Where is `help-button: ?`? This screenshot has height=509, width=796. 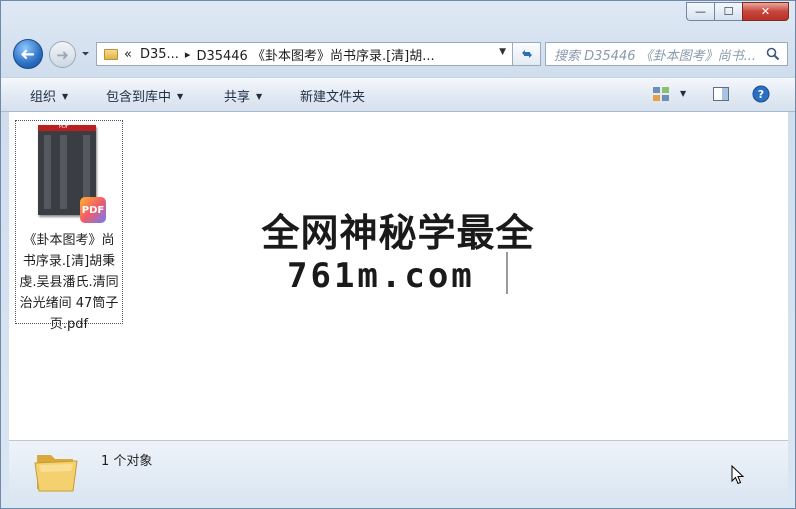
help-button: ? is located at coordinates (761, 94).